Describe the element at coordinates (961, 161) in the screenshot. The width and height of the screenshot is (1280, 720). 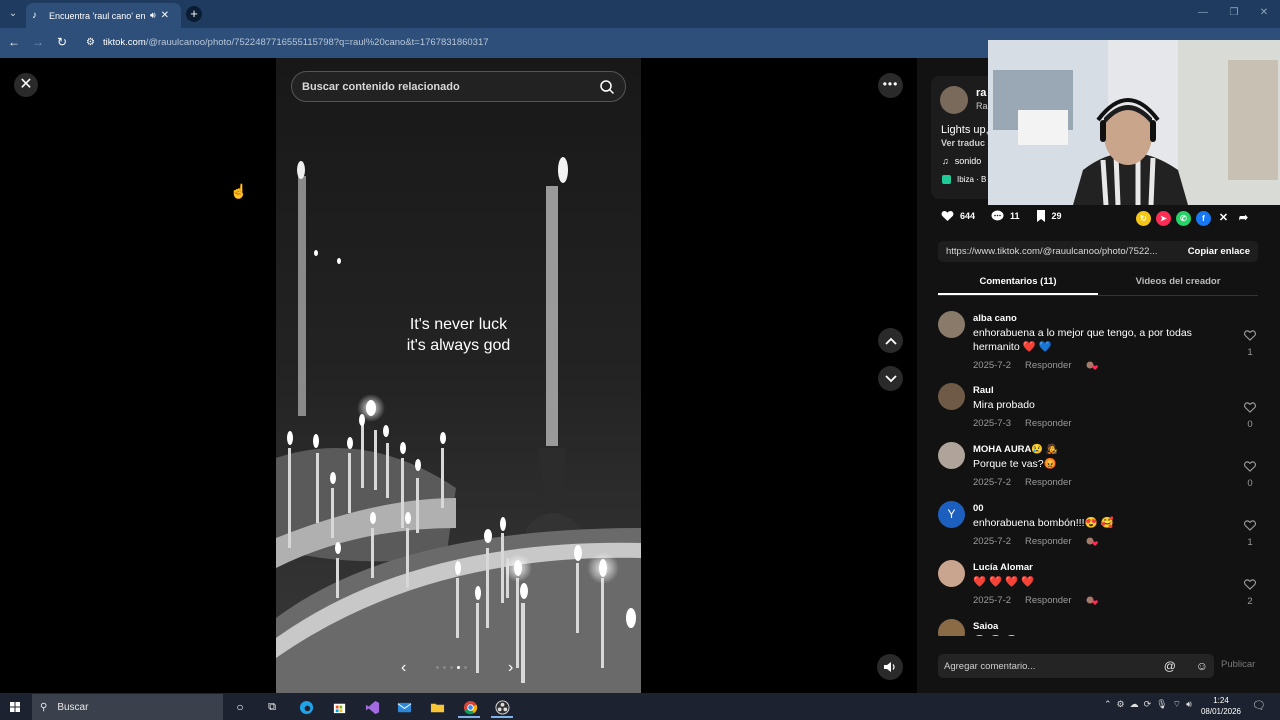
I see `music-row: ♫ sonido` at that location.